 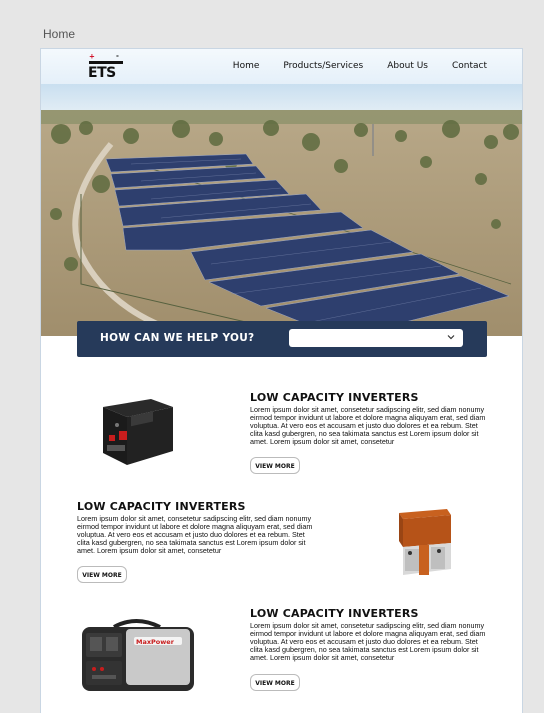 What do you see at coordinates (275, 682) in the screenshot?
I see `view-more-button-3: VIEW MORE` at bounding box center [275, 682].